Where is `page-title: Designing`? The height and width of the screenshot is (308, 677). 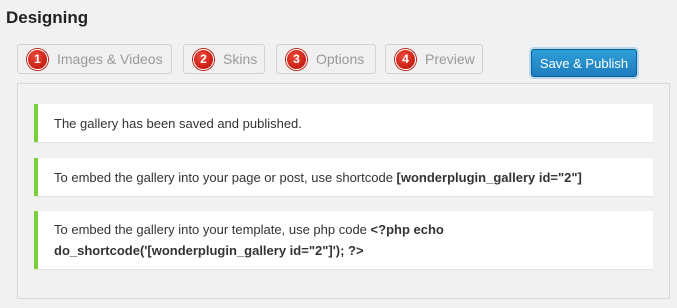
page-title: Designing is located at coordinates (47, 17).